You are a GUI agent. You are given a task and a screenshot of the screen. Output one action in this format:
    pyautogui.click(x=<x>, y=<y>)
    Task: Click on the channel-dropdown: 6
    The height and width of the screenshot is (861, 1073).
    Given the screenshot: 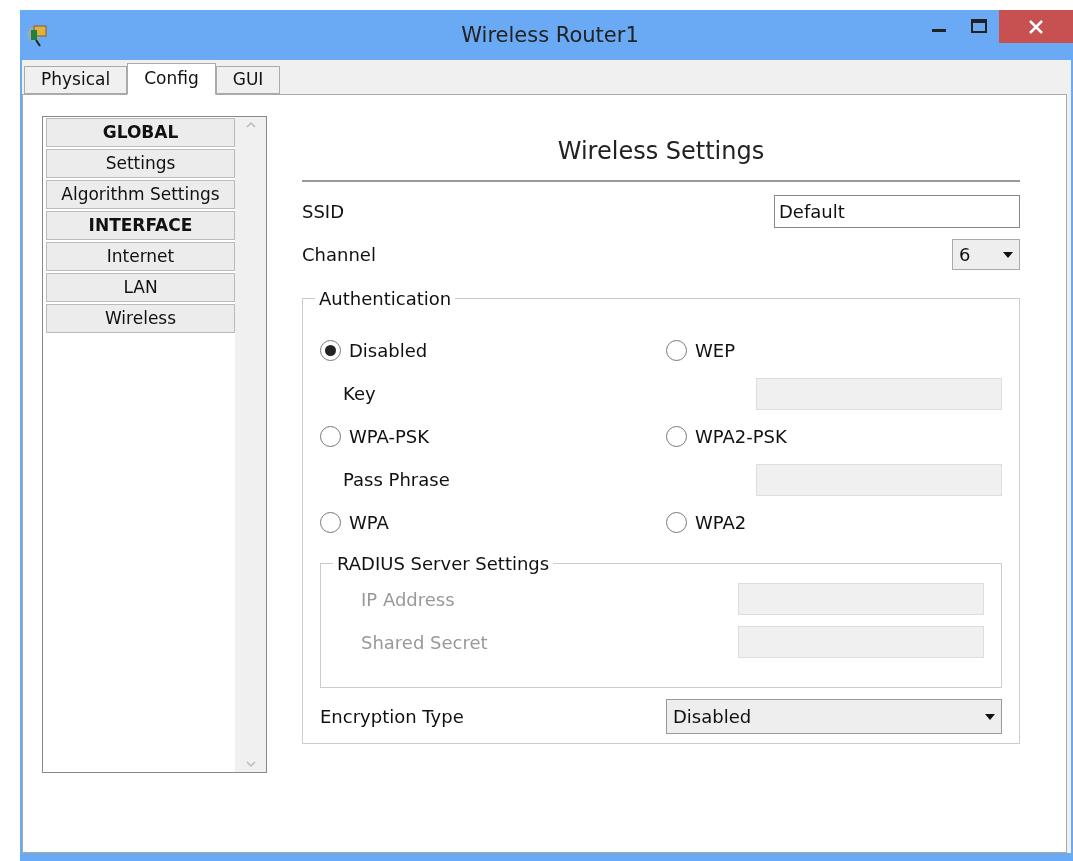 What is the action you would take?
    pyautogui.click(x=986, y=254)
    